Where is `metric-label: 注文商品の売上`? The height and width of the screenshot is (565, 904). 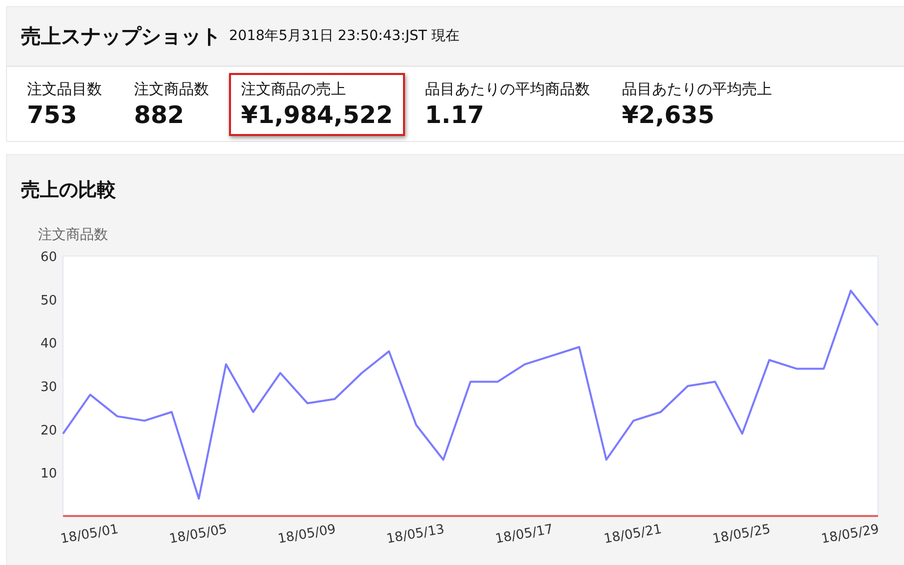 metric-label: 注文商品の売上 is located at coordinates (294, 89).